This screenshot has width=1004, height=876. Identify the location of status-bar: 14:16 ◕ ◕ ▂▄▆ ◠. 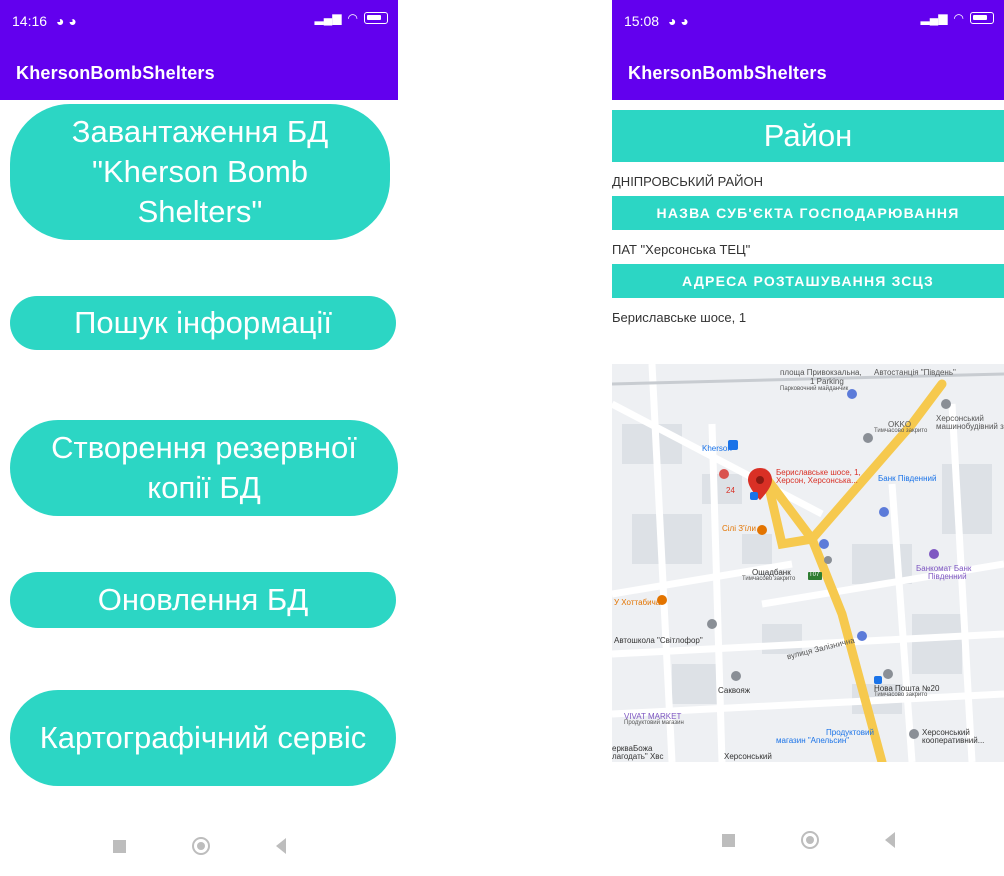
(199, 22).